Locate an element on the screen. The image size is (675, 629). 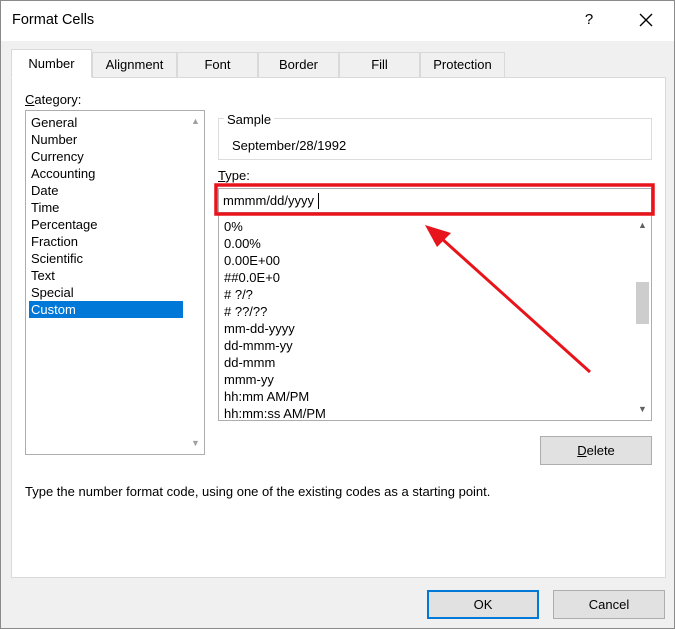
category-scrollbar: ▲ ▼ is located at coordinates (195, 282).